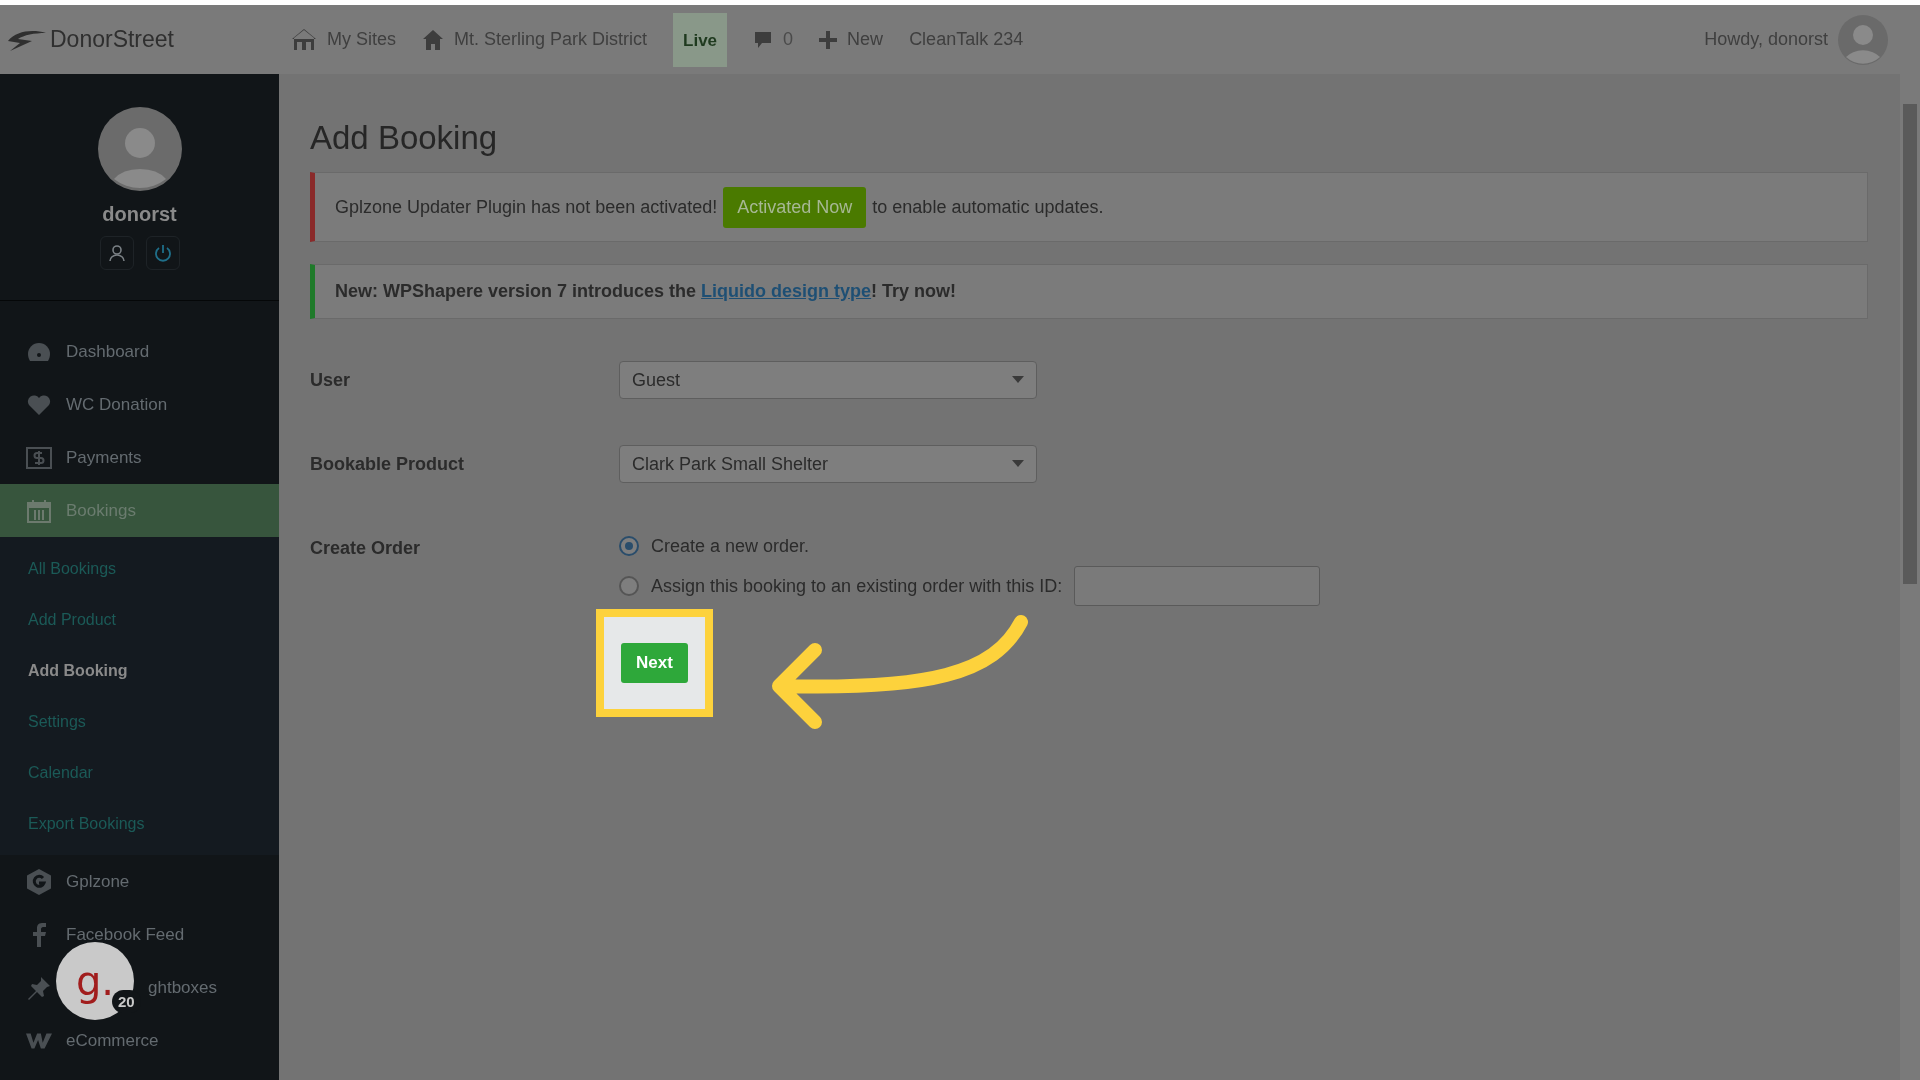 This screenshot has width=1920, height=1080. I want to click on notice-text: New: WPShapere version 7 introduces the, so click(516, 291).